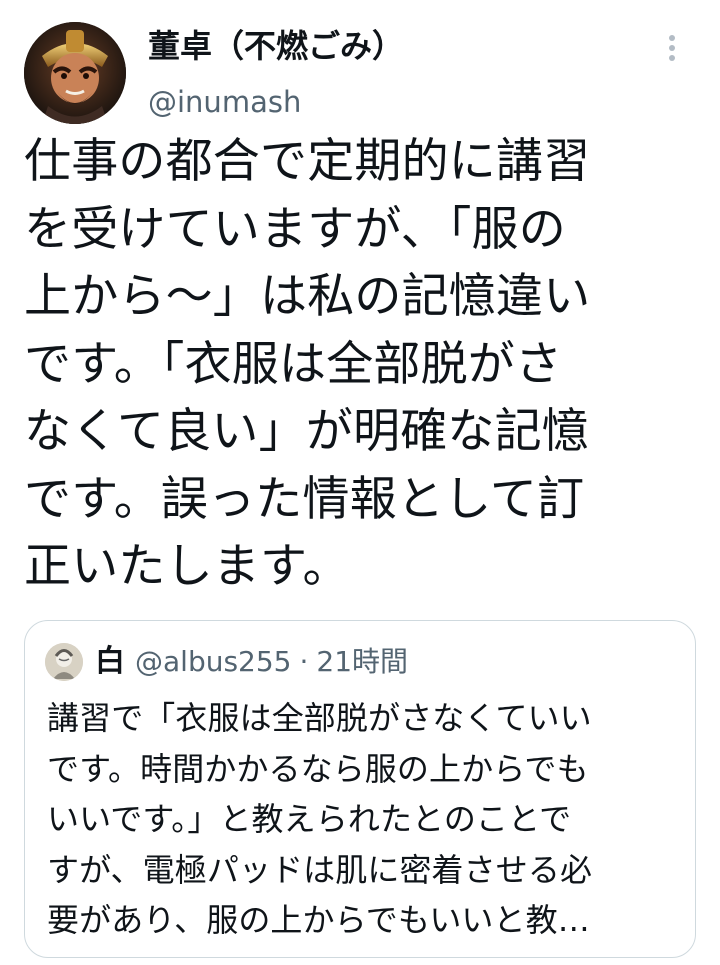  I want to click on author-handle: @inumash, so click(390, 102).